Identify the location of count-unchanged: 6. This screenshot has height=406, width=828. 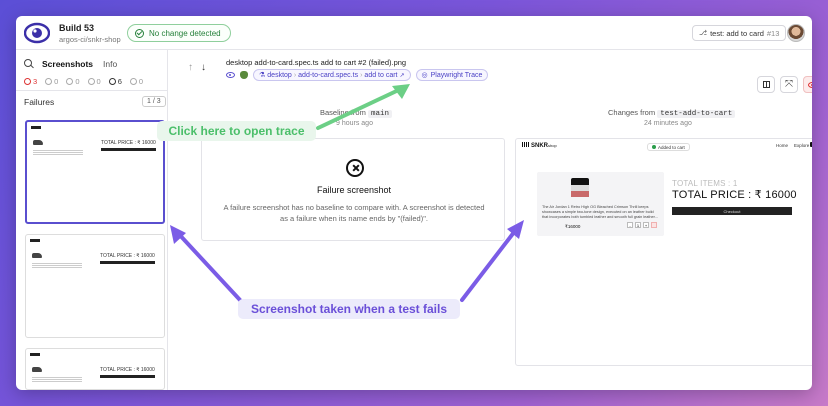
(115, 81).